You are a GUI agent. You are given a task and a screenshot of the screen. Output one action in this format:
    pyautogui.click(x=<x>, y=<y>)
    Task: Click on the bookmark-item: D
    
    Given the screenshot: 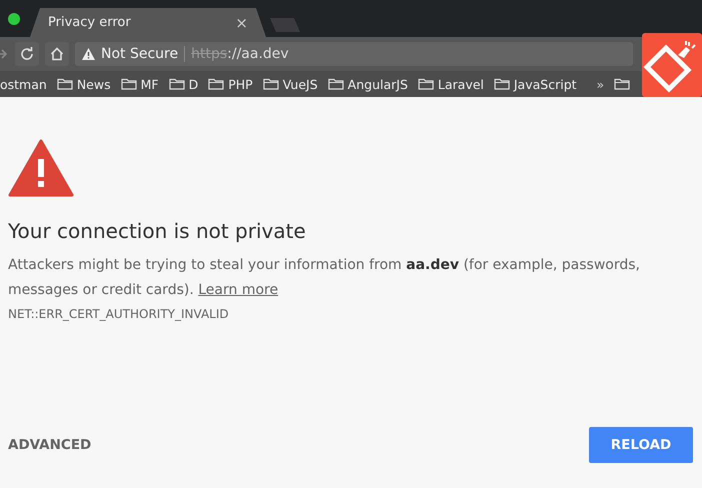 What is the action you would take?
    pyautogui.click(x=183, y=84)
    